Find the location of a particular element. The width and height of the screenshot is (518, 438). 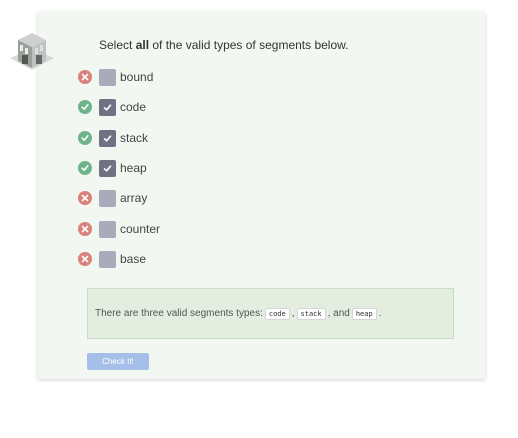

code-snippet: heap is located at coordinates (364, 313).